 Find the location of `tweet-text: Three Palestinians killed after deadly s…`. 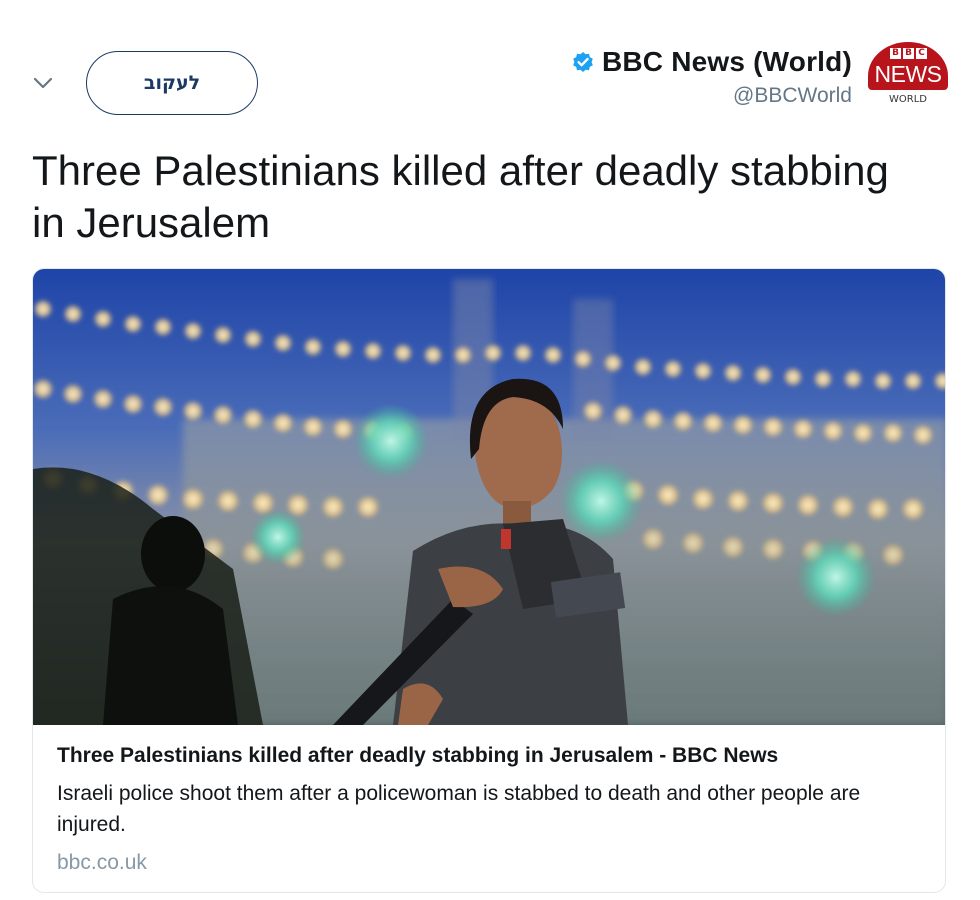

tweet-text: Three Palestinians killed after deadly s… is located at coordinates (460, 196).